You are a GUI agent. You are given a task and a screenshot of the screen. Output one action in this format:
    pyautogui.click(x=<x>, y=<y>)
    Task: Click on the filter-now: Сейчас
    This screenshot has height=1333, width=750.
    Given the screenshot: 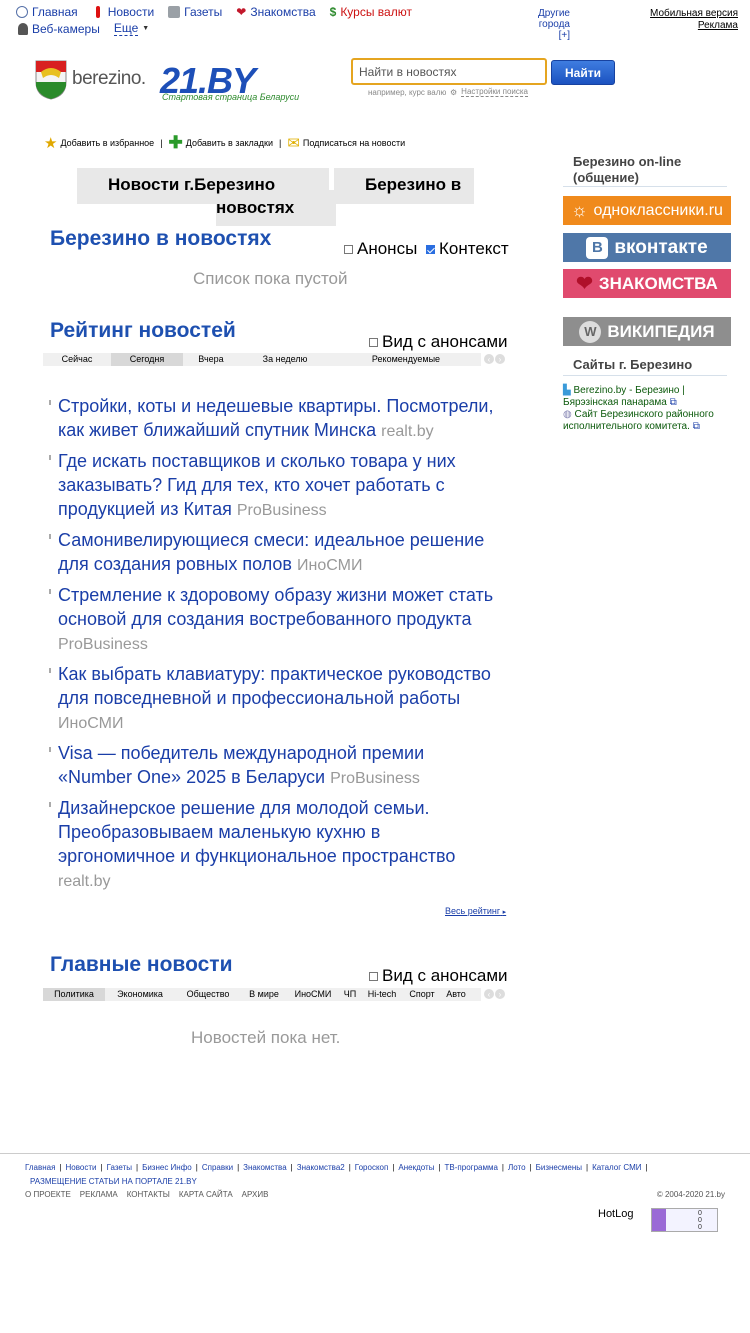 What is the action you would take?
    pyautogui.click(x=77, y=359)
    